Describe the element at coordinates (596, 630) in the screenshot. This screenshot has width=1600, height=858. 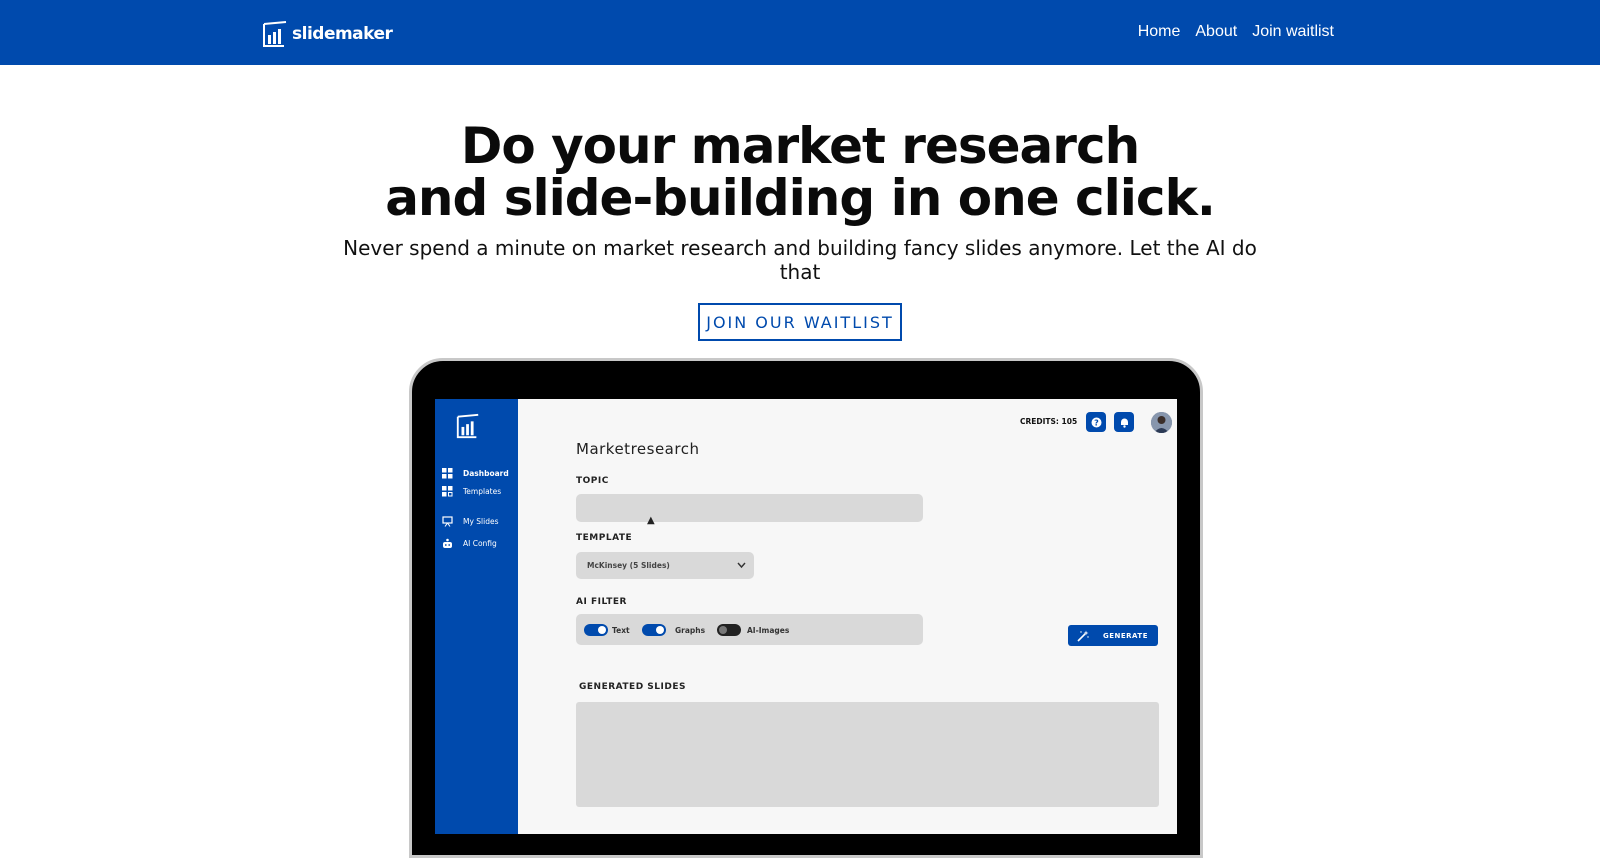
I see `text-toggle` at that location.